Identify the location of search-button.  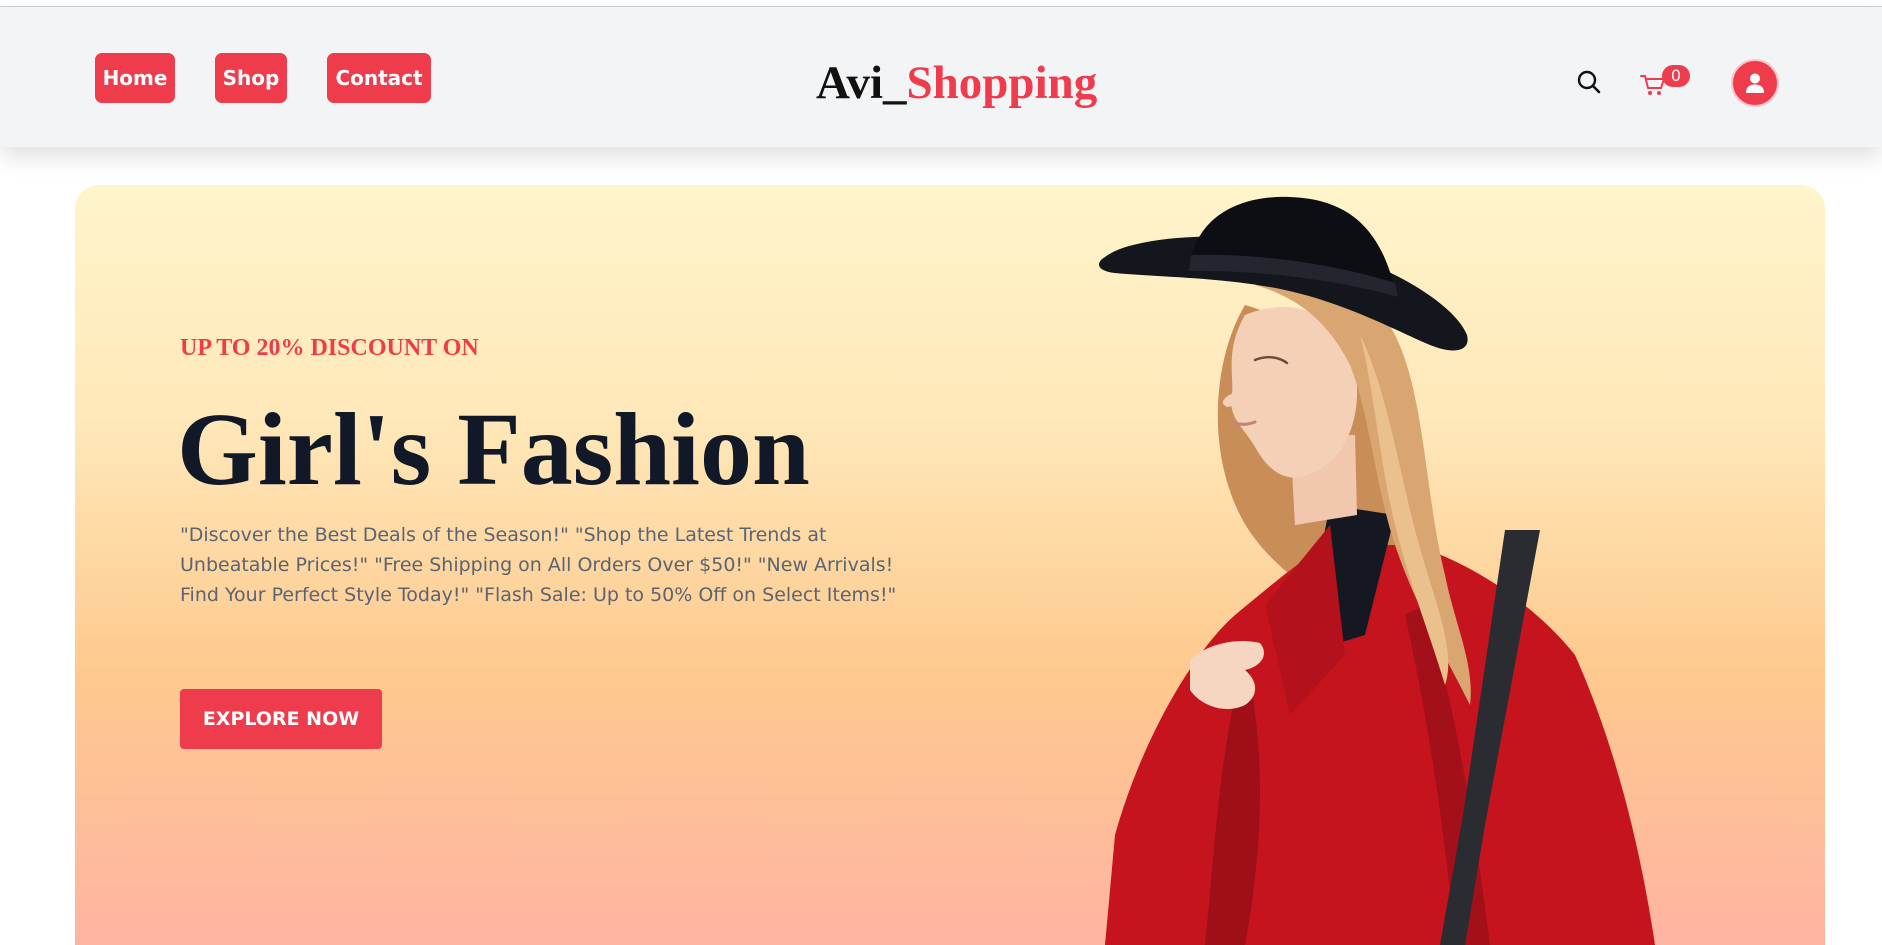
(1589, 82).